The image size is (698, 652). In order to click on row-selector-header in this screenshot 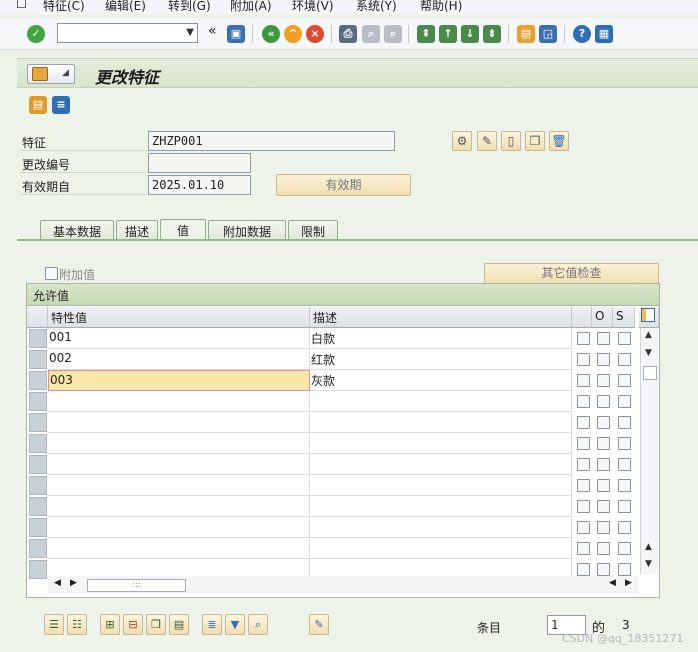, I will do `click(37, 317)`.